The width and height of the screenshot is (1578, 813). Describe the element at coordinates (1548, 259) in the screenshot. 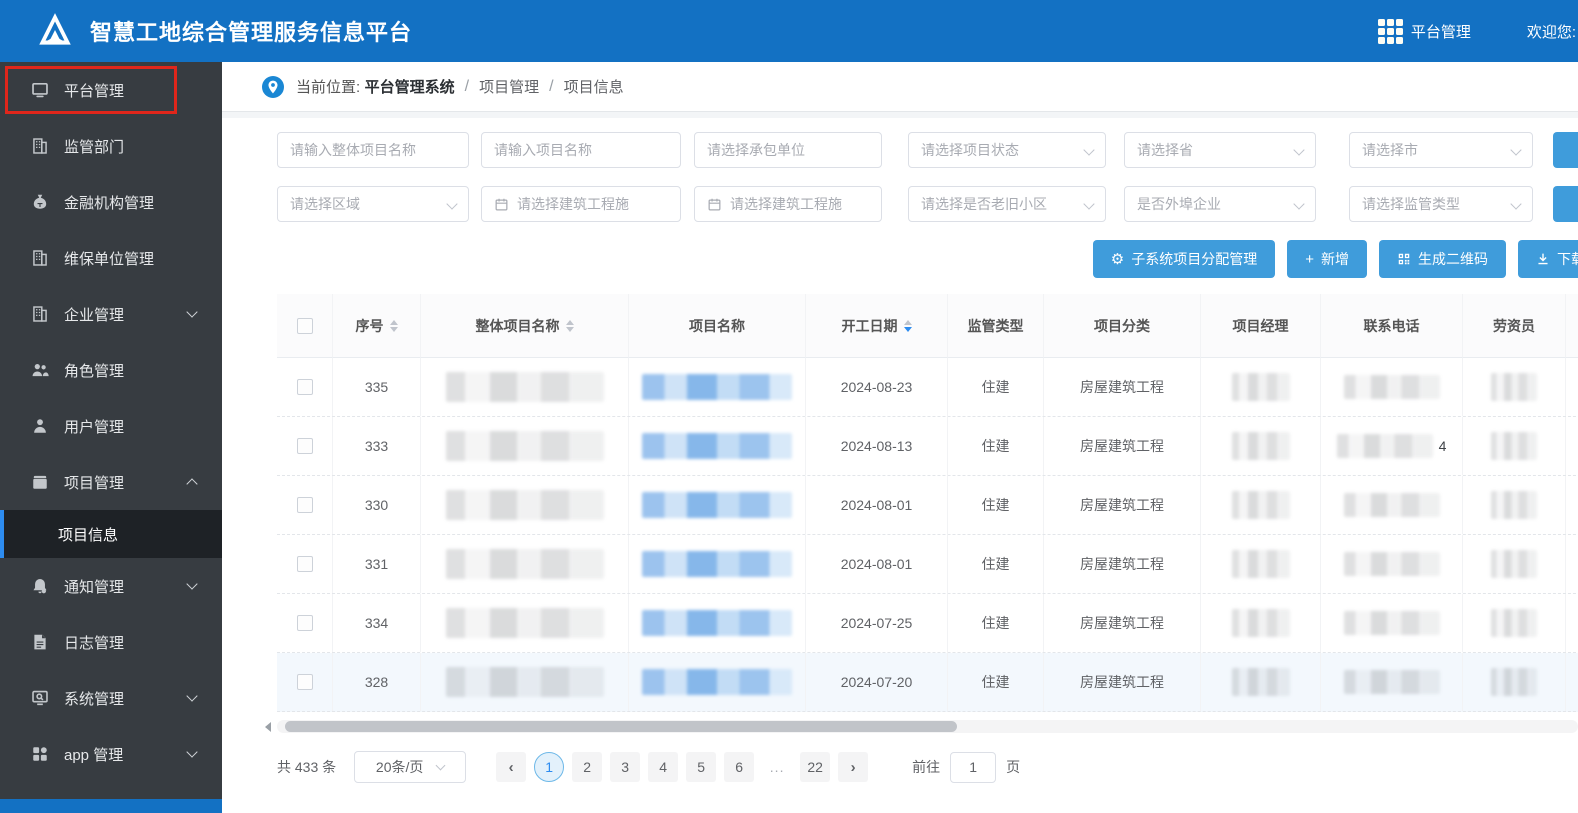

I see `download-button: 下载` at that location.